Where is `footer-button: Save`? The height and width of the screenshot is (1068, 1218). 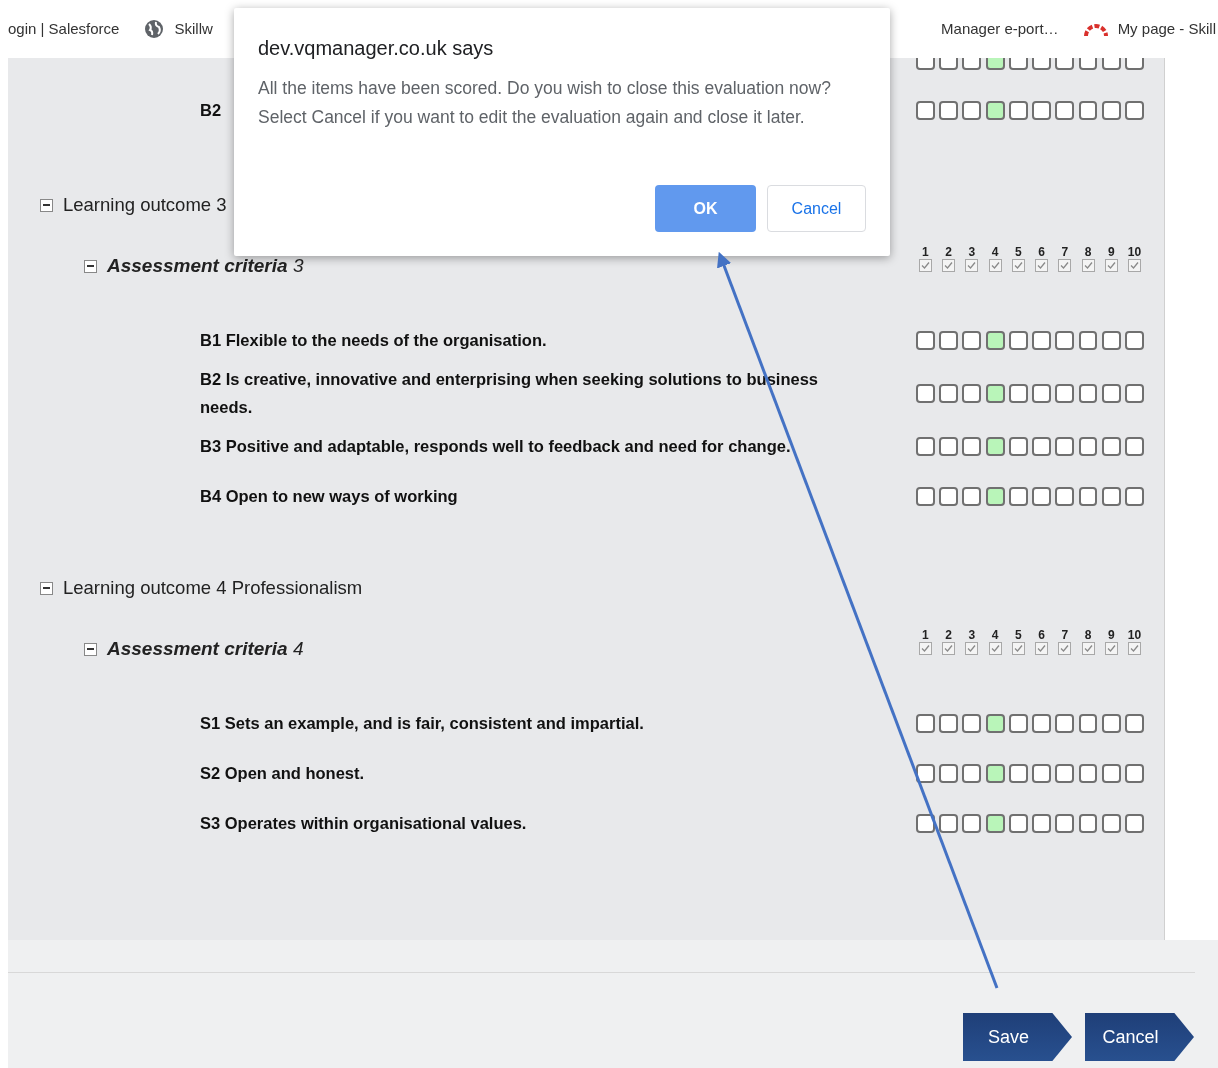
footer-button: Save is located at coordinates (1017, 1037).